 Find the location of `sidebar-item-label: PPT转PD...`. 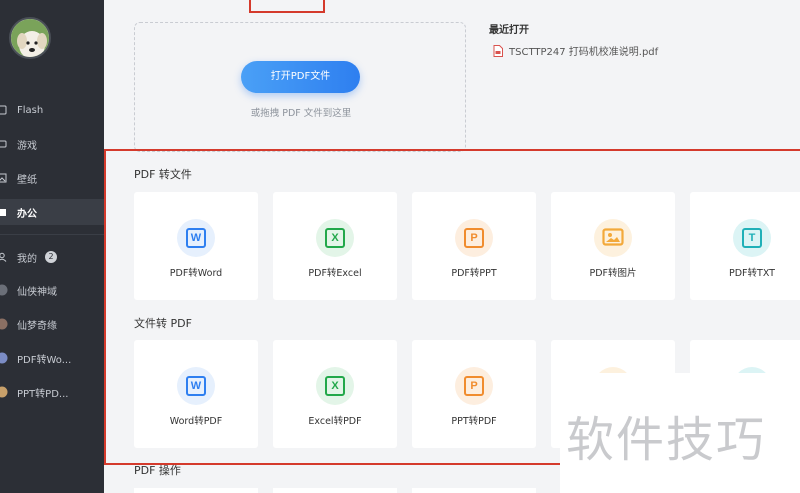

sidebar-item-label: PPT转PD... is located at coordinates (43, 394).